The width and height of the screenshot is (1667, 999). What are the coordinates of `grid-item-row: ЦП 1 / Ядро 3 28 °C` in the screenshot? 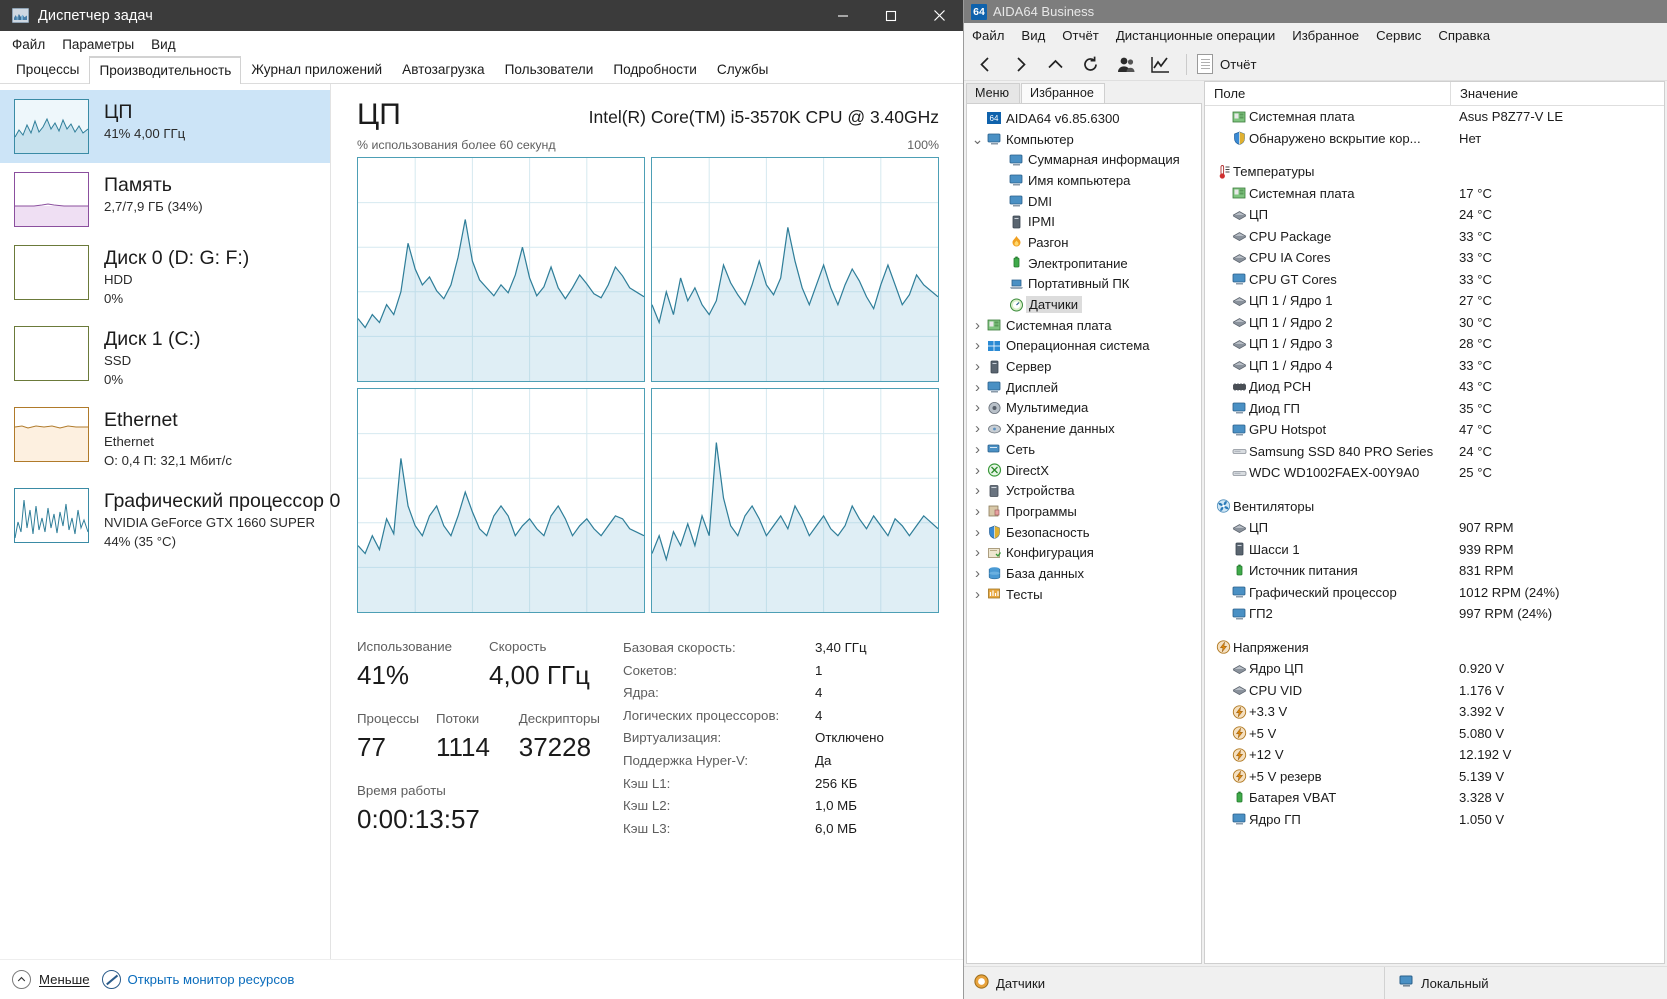 It's located at (1434, 344).